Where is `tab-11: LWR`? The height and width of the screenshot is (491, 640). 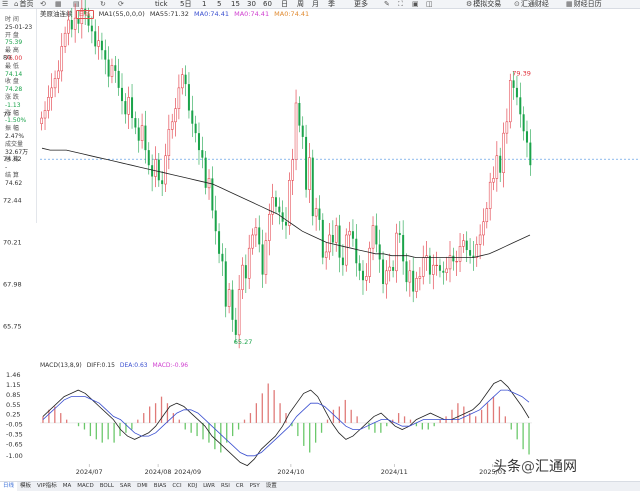
tab-11: LWR is located at coordinates (209, 486).